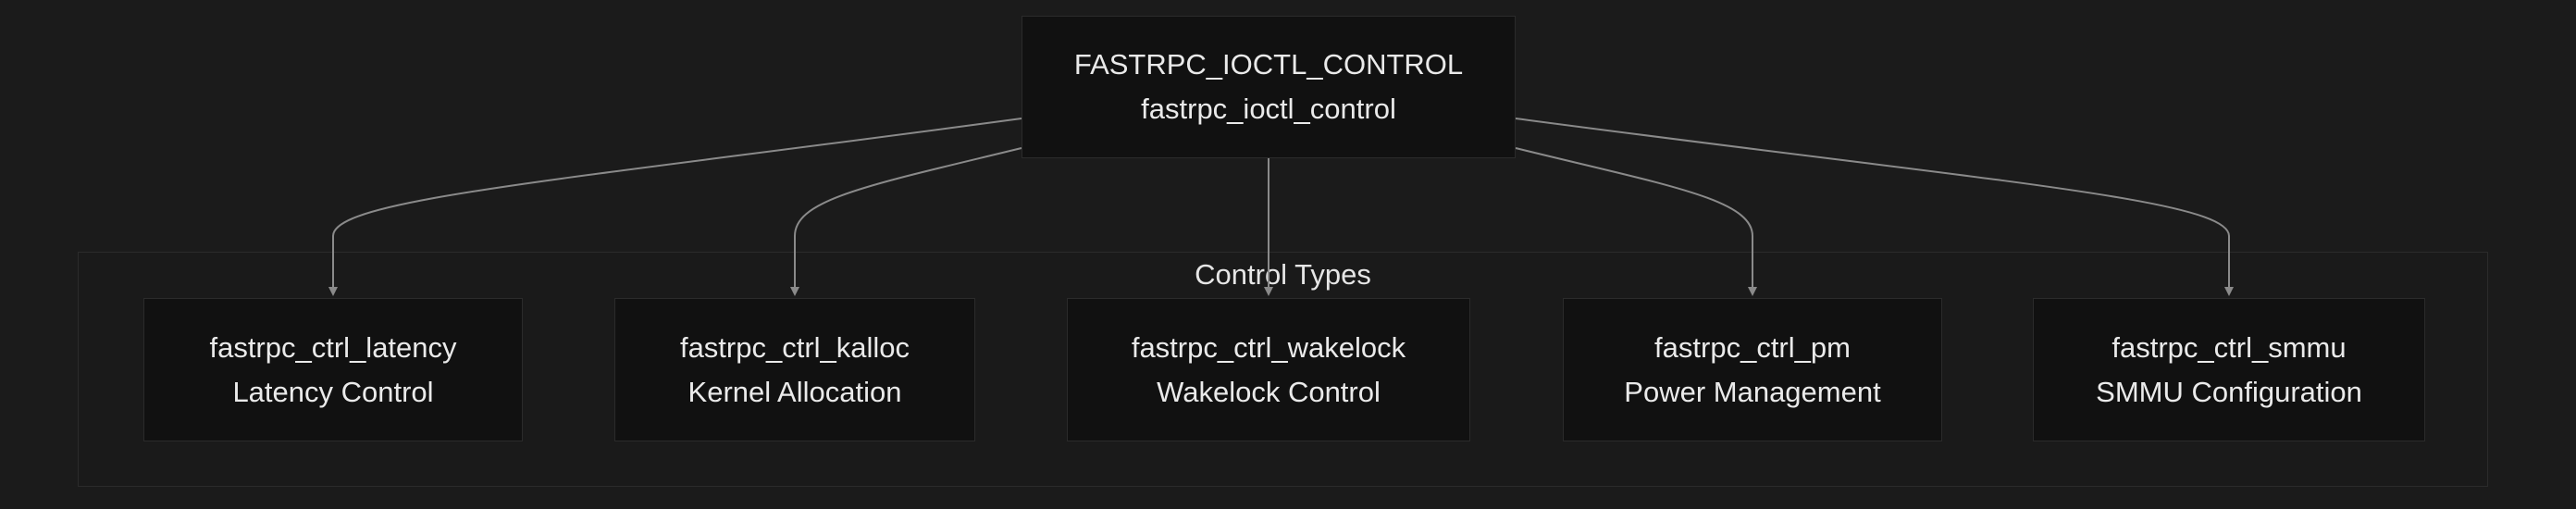 Image resolution: width=2576 pixels, height=509 pixels. I want to click on node-ctrl-smmu-description: SMMU Configuration, so click(2229, 391).